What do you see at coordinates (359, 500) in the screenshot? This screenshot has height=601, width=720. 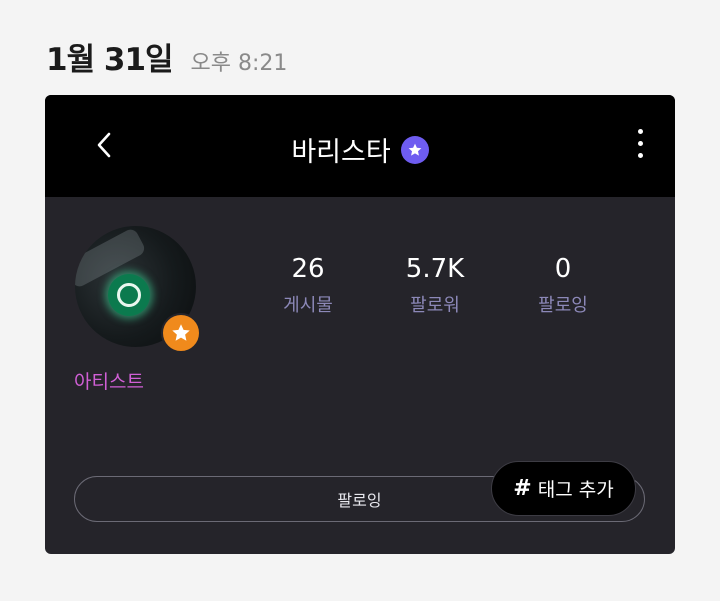 I see `following-button-label: 팔로잉` at bounding box center [359, 500].